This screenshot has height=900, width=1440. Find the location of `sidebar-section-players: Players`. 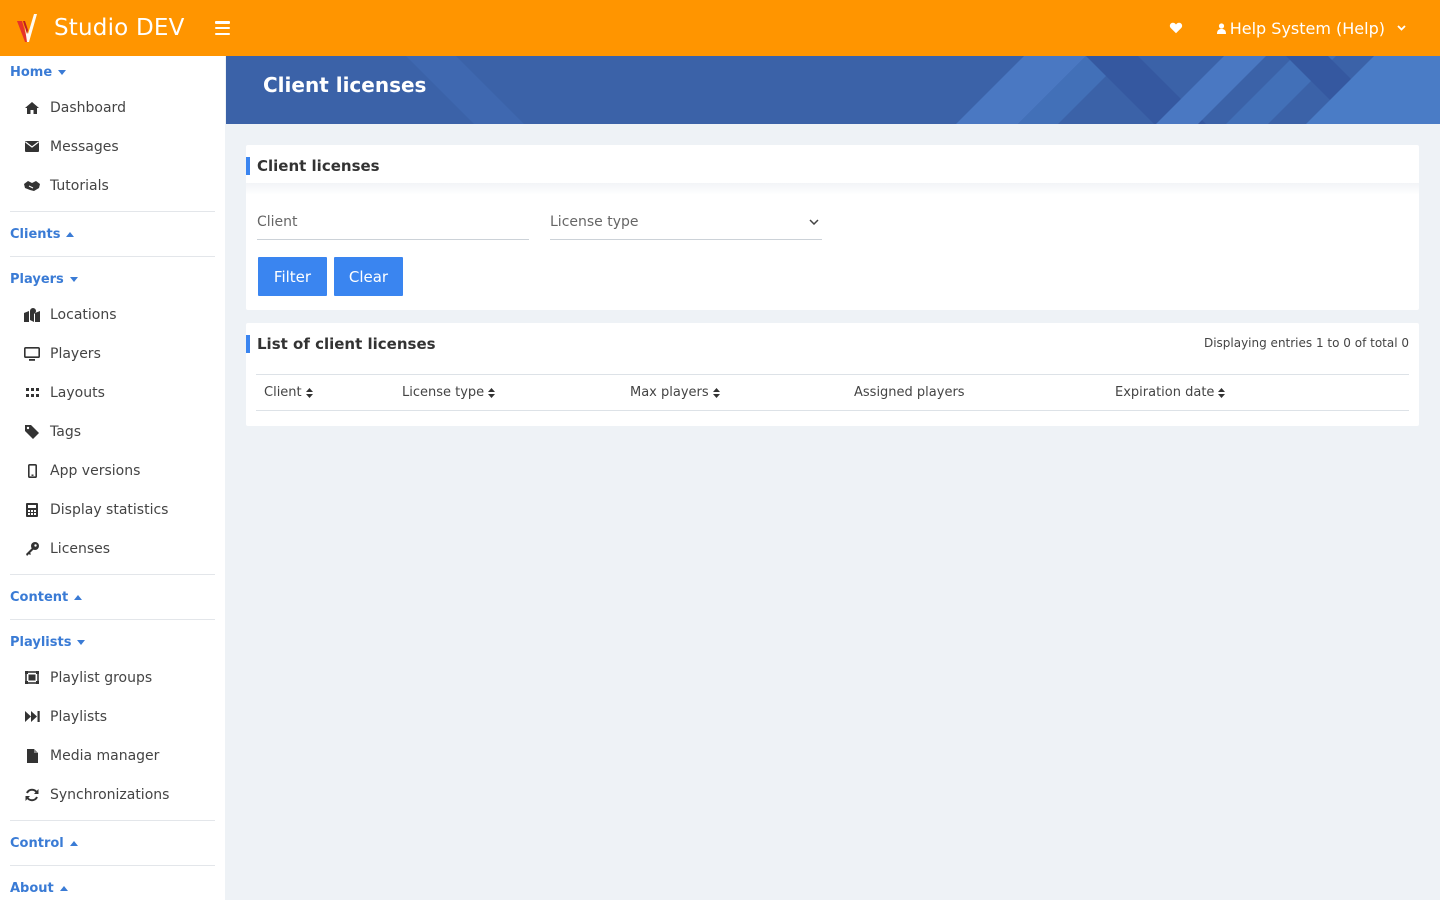

sidebar-section-players: Players is located at coordinates (112, 279).